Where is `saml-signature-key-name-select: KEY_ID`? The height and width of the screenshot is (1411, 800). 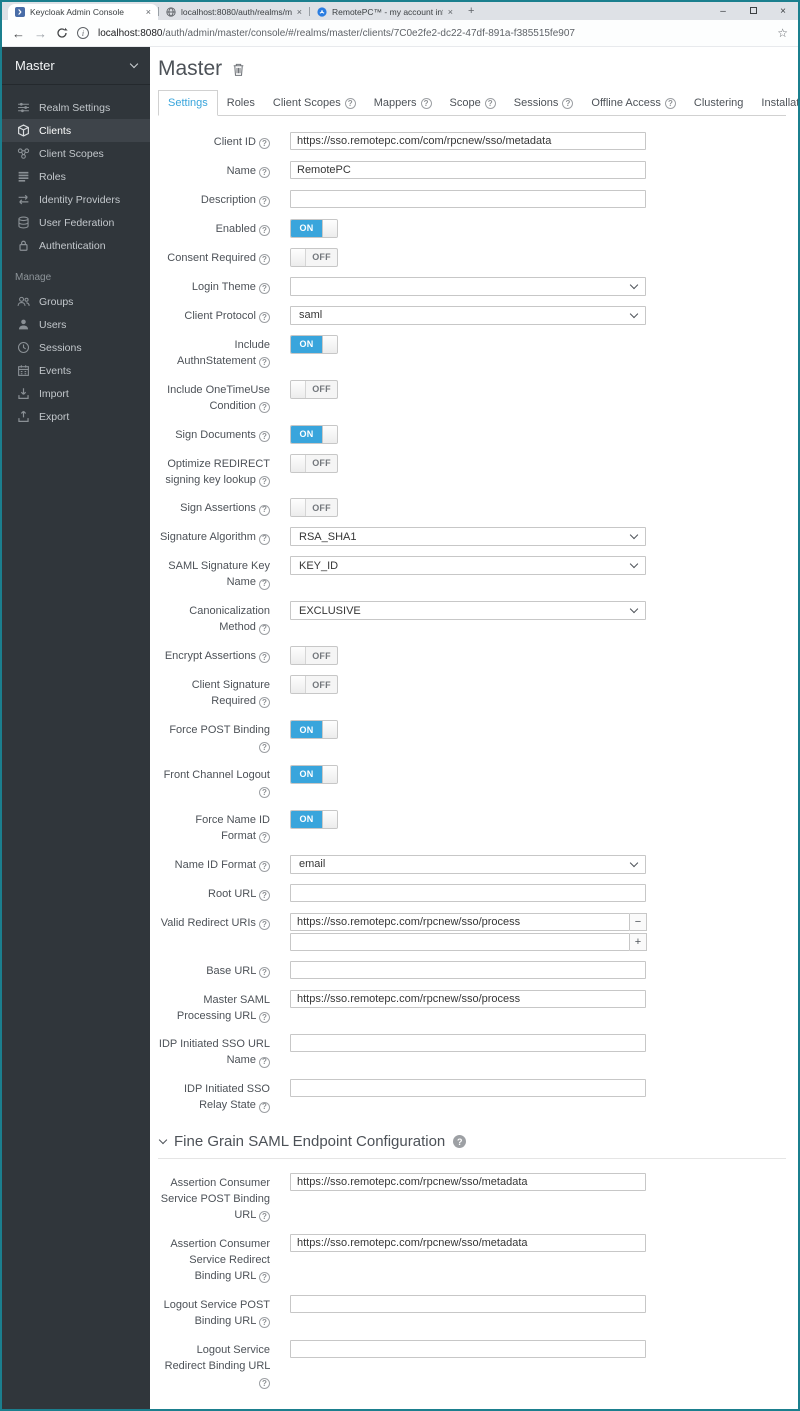 saml-signature-key-name-select: KEY_ID is located at coordinates (468, 566).